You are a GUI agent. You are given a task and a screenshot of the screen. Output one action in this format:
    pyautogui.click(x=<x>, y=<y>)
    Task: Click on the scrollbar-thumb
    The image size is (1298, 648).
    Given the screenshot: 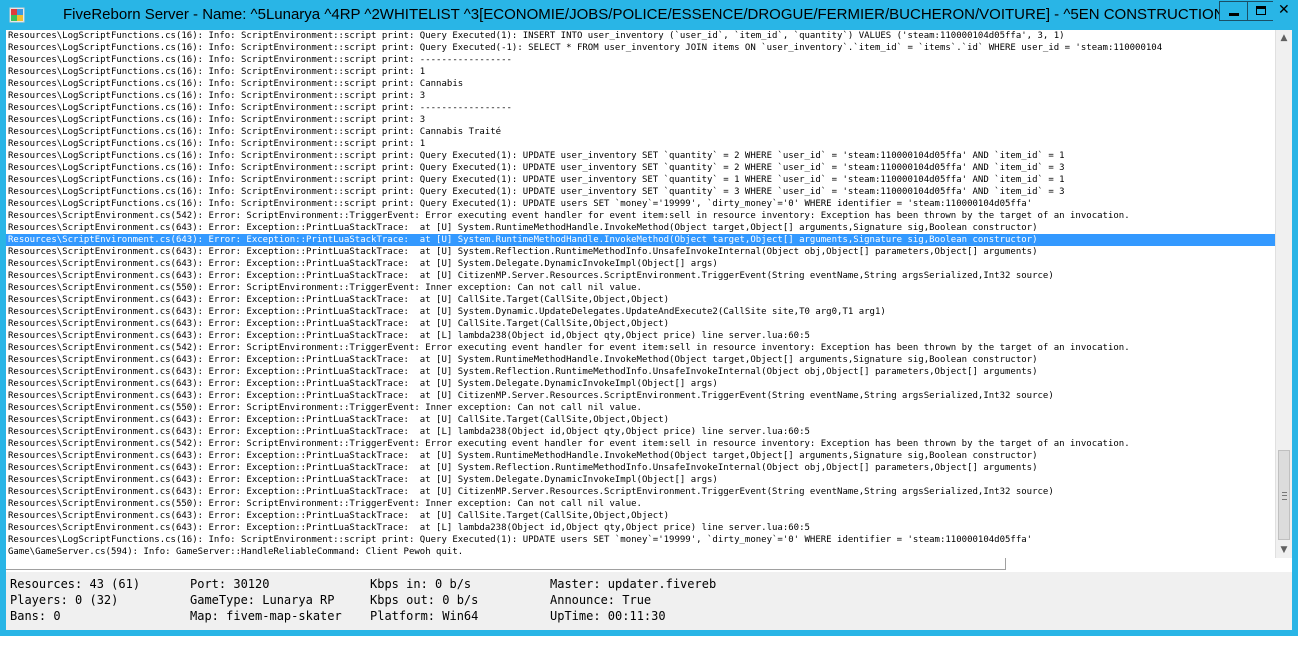 What is the action you would take?
    pyautogui.click(x=1284, y=495)
    